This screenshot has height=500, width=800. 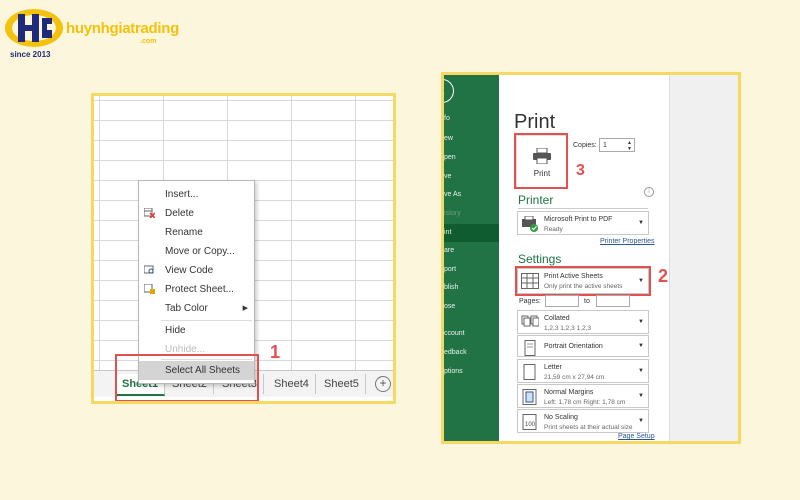 What do you see at coordinates (583, 208) in the screenshot?
I see `section-divider` at bounding box center [583, 208].